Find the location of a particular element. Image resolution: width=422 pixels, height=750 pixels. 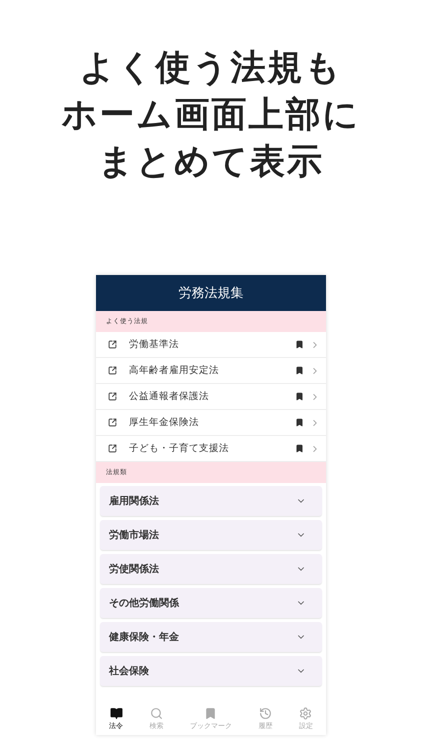

favorite-row: 厚生年金保険法 is located at coordinates (211, 423).